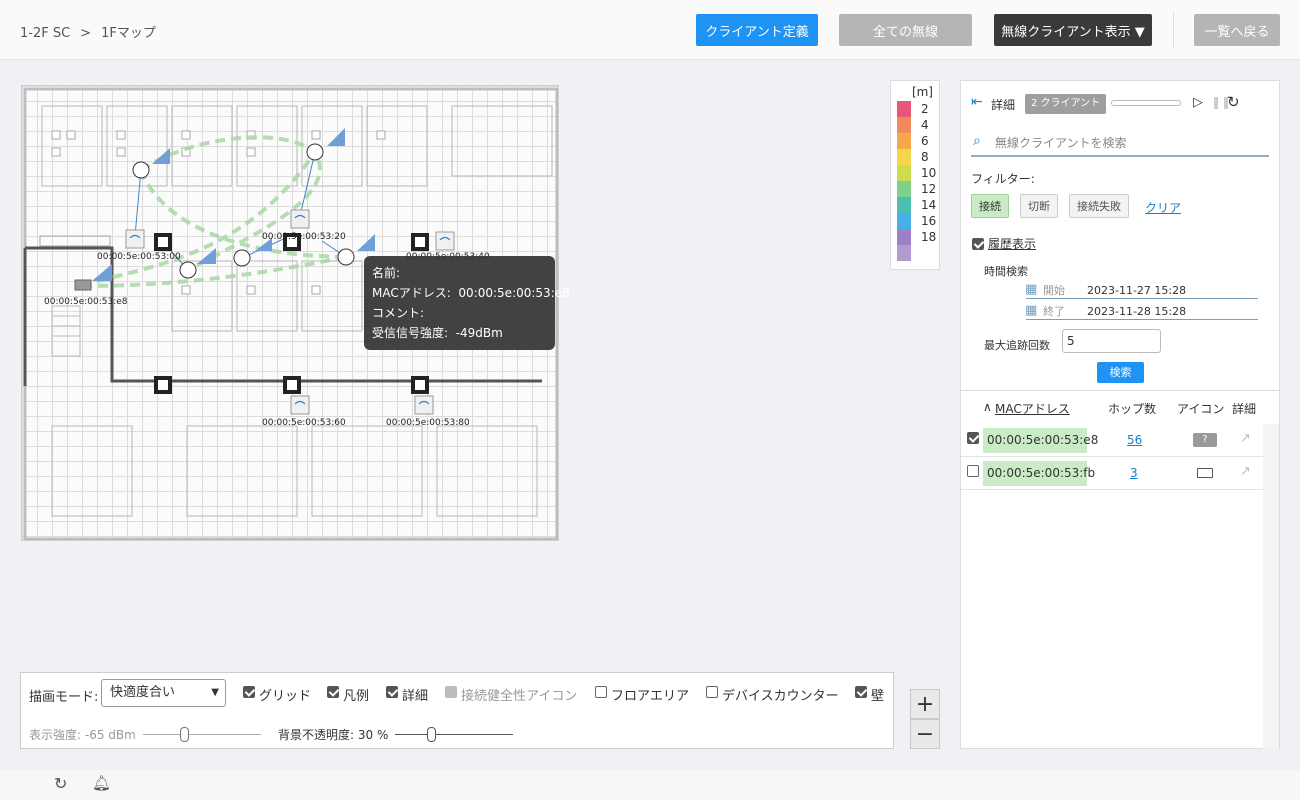 The width and height of the screenshot is (1300, 800). Describe the element at coordinates (1205, 440) in the screenshot. I see `unknown-device-icon: ?` at that location.